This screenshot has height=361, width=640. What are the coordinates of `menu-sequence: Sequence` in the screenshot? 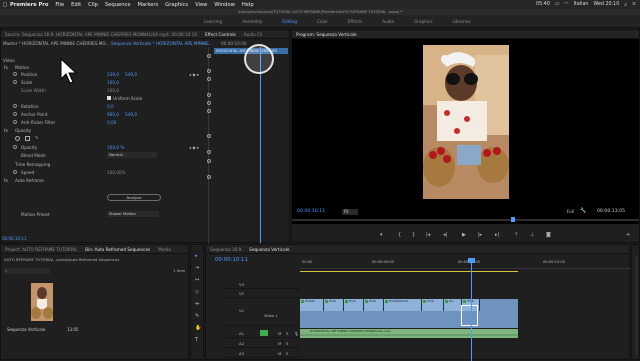 It's located at (118, 5).